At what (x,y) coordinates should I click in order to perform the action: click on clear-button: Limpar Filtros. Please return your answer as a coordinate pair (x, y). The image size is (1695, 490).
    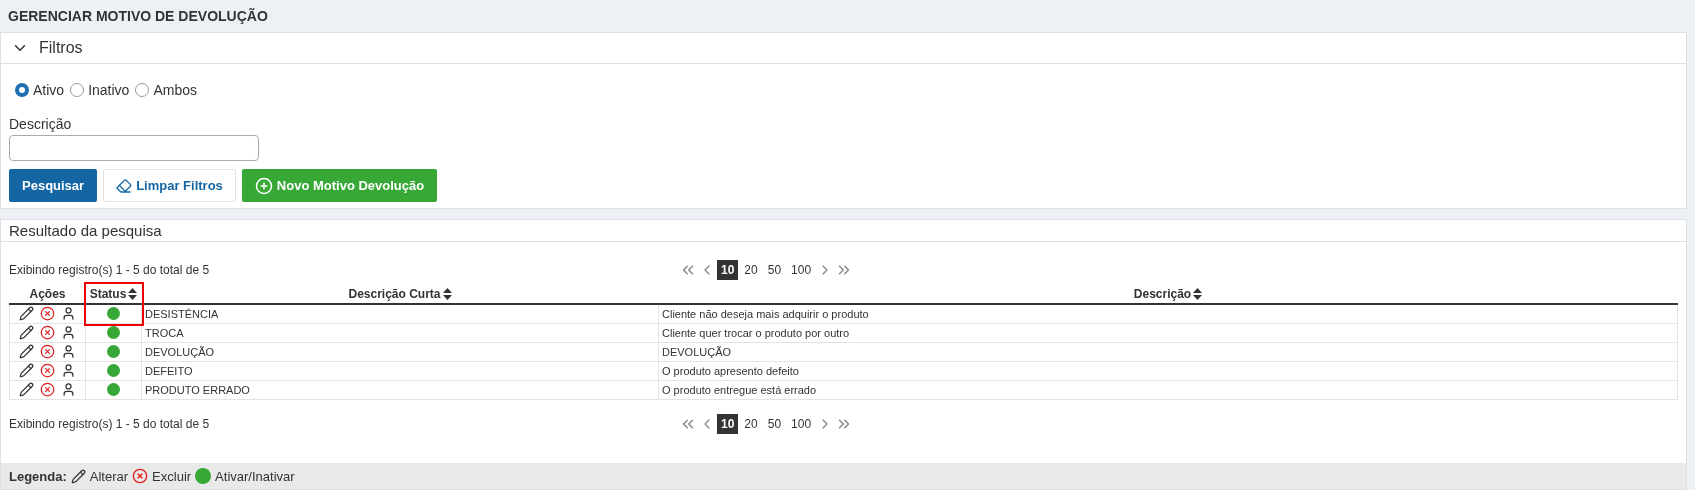
    Looking at the image, I should click on (169, 185).